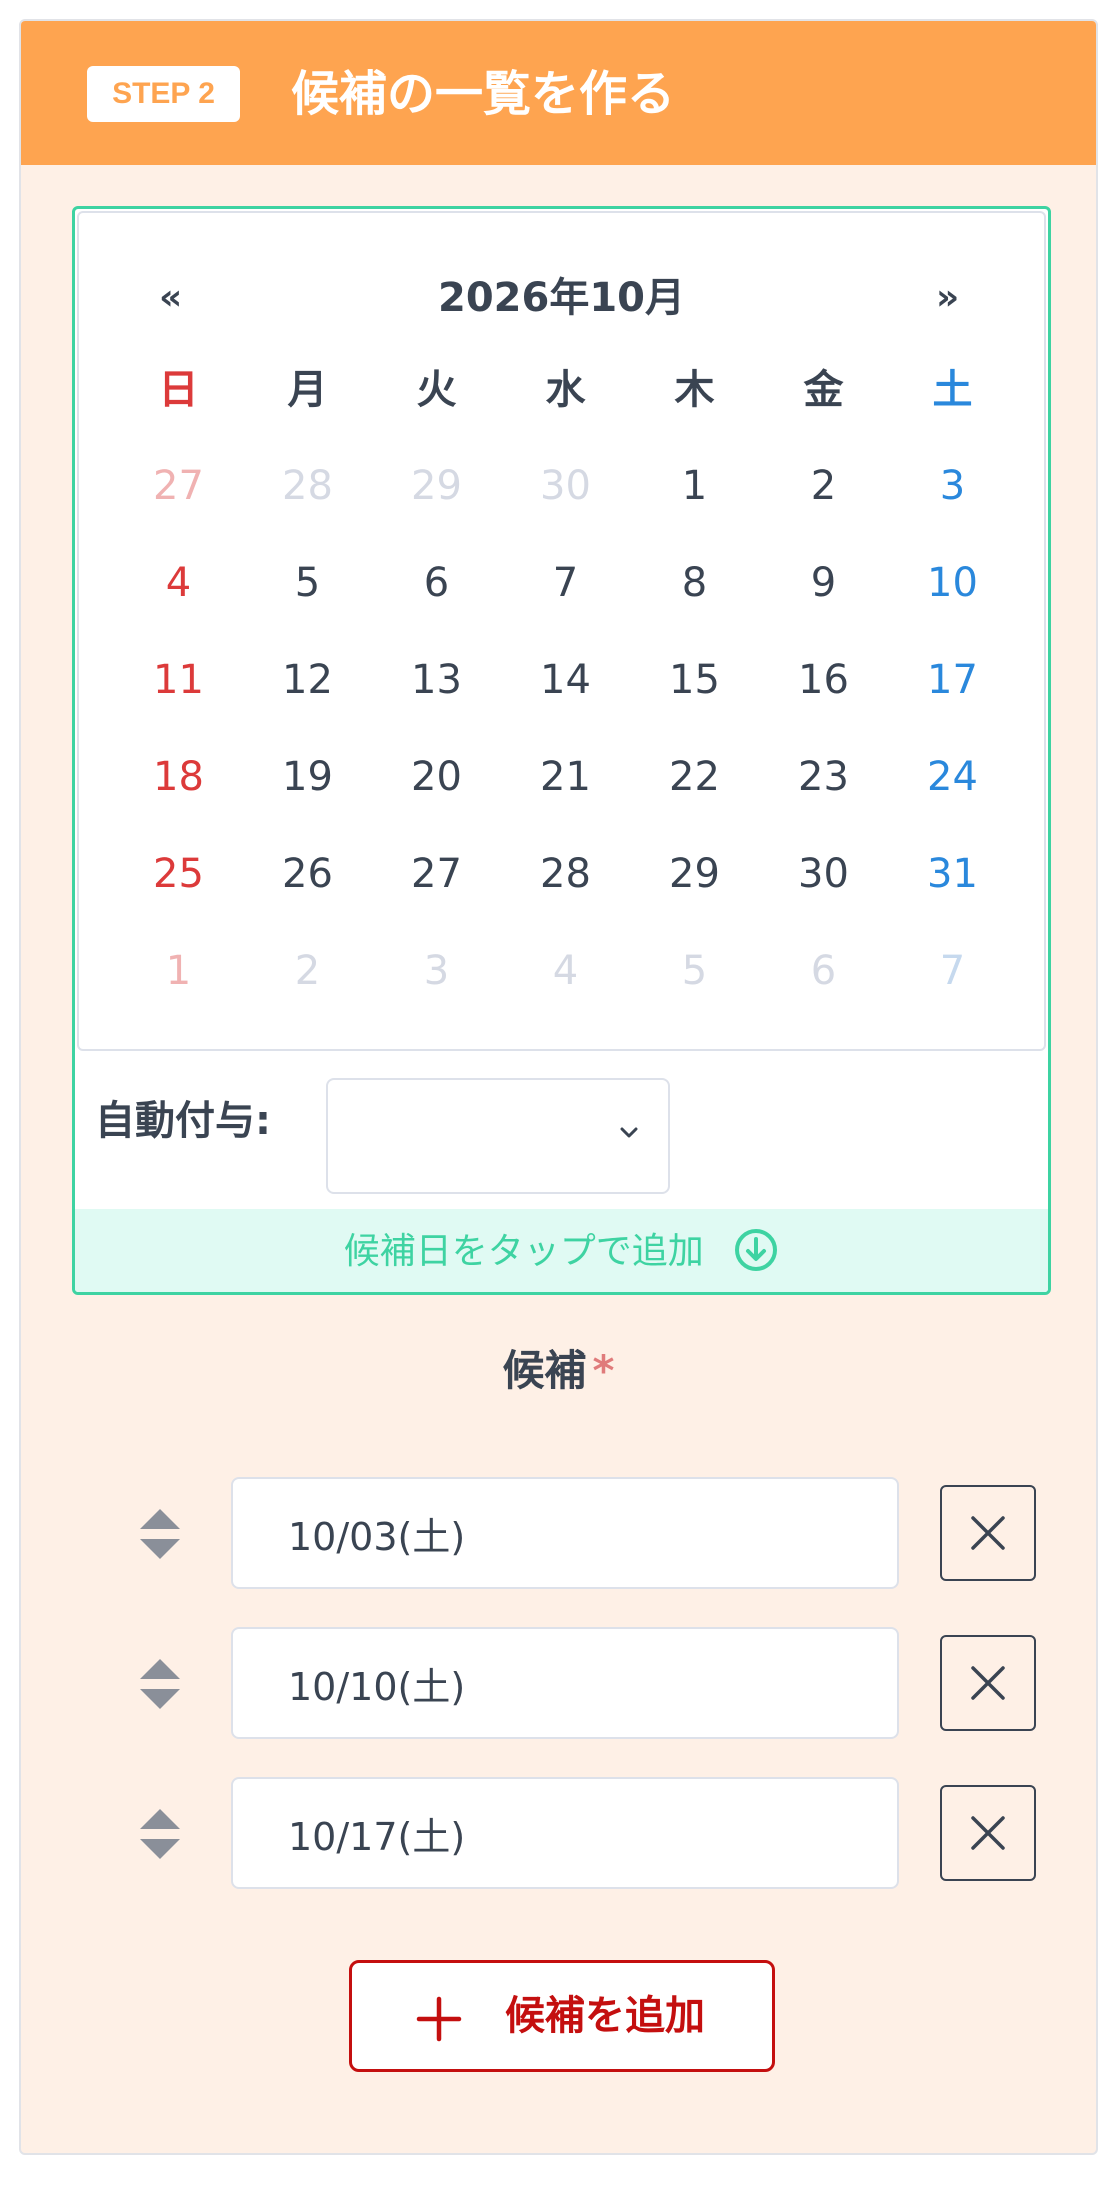 This screenshot has height=2187, width=1116. Describe the element at coordinates (952, 777) in the screenshot. I see `calendar-day: 24` at that location.